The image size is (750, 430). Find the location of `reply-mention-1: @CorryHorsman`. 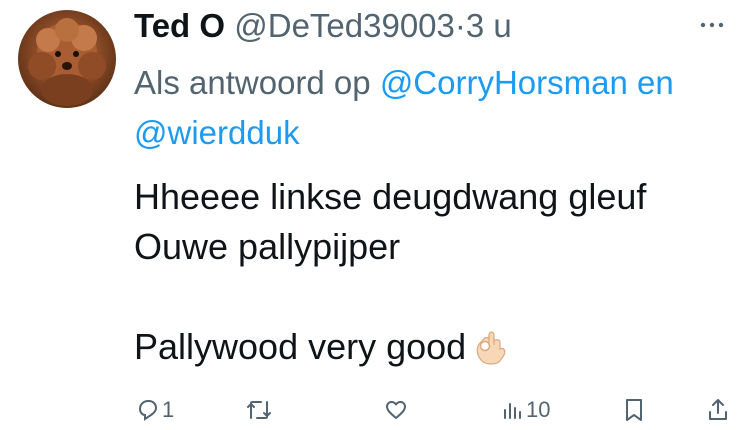

reply-mention-1: @CorryHorsman is located at coordinates (504, 82).